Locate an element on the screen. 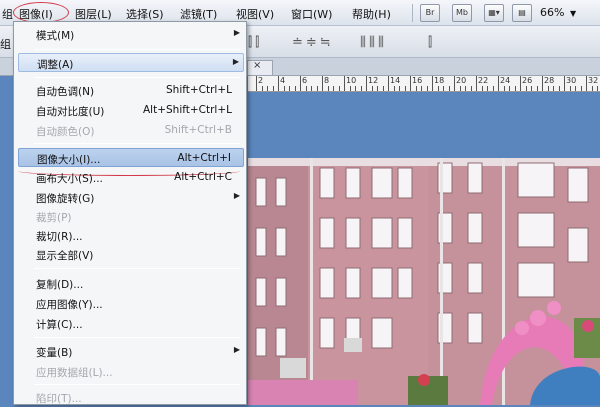 The image size is (600, 407). menu-item-auto-contrast: 自动对比度(U) Alt+Shift+Ctrl+L is located at coordinates (131, 110).